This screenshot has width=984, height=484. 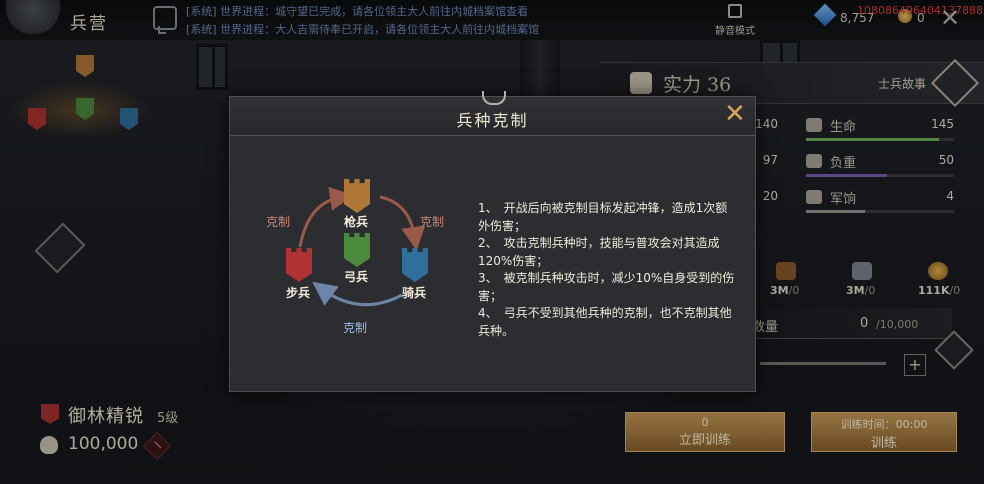 I want to click on infantry-label: 步兵, so click(x=298, y=293).